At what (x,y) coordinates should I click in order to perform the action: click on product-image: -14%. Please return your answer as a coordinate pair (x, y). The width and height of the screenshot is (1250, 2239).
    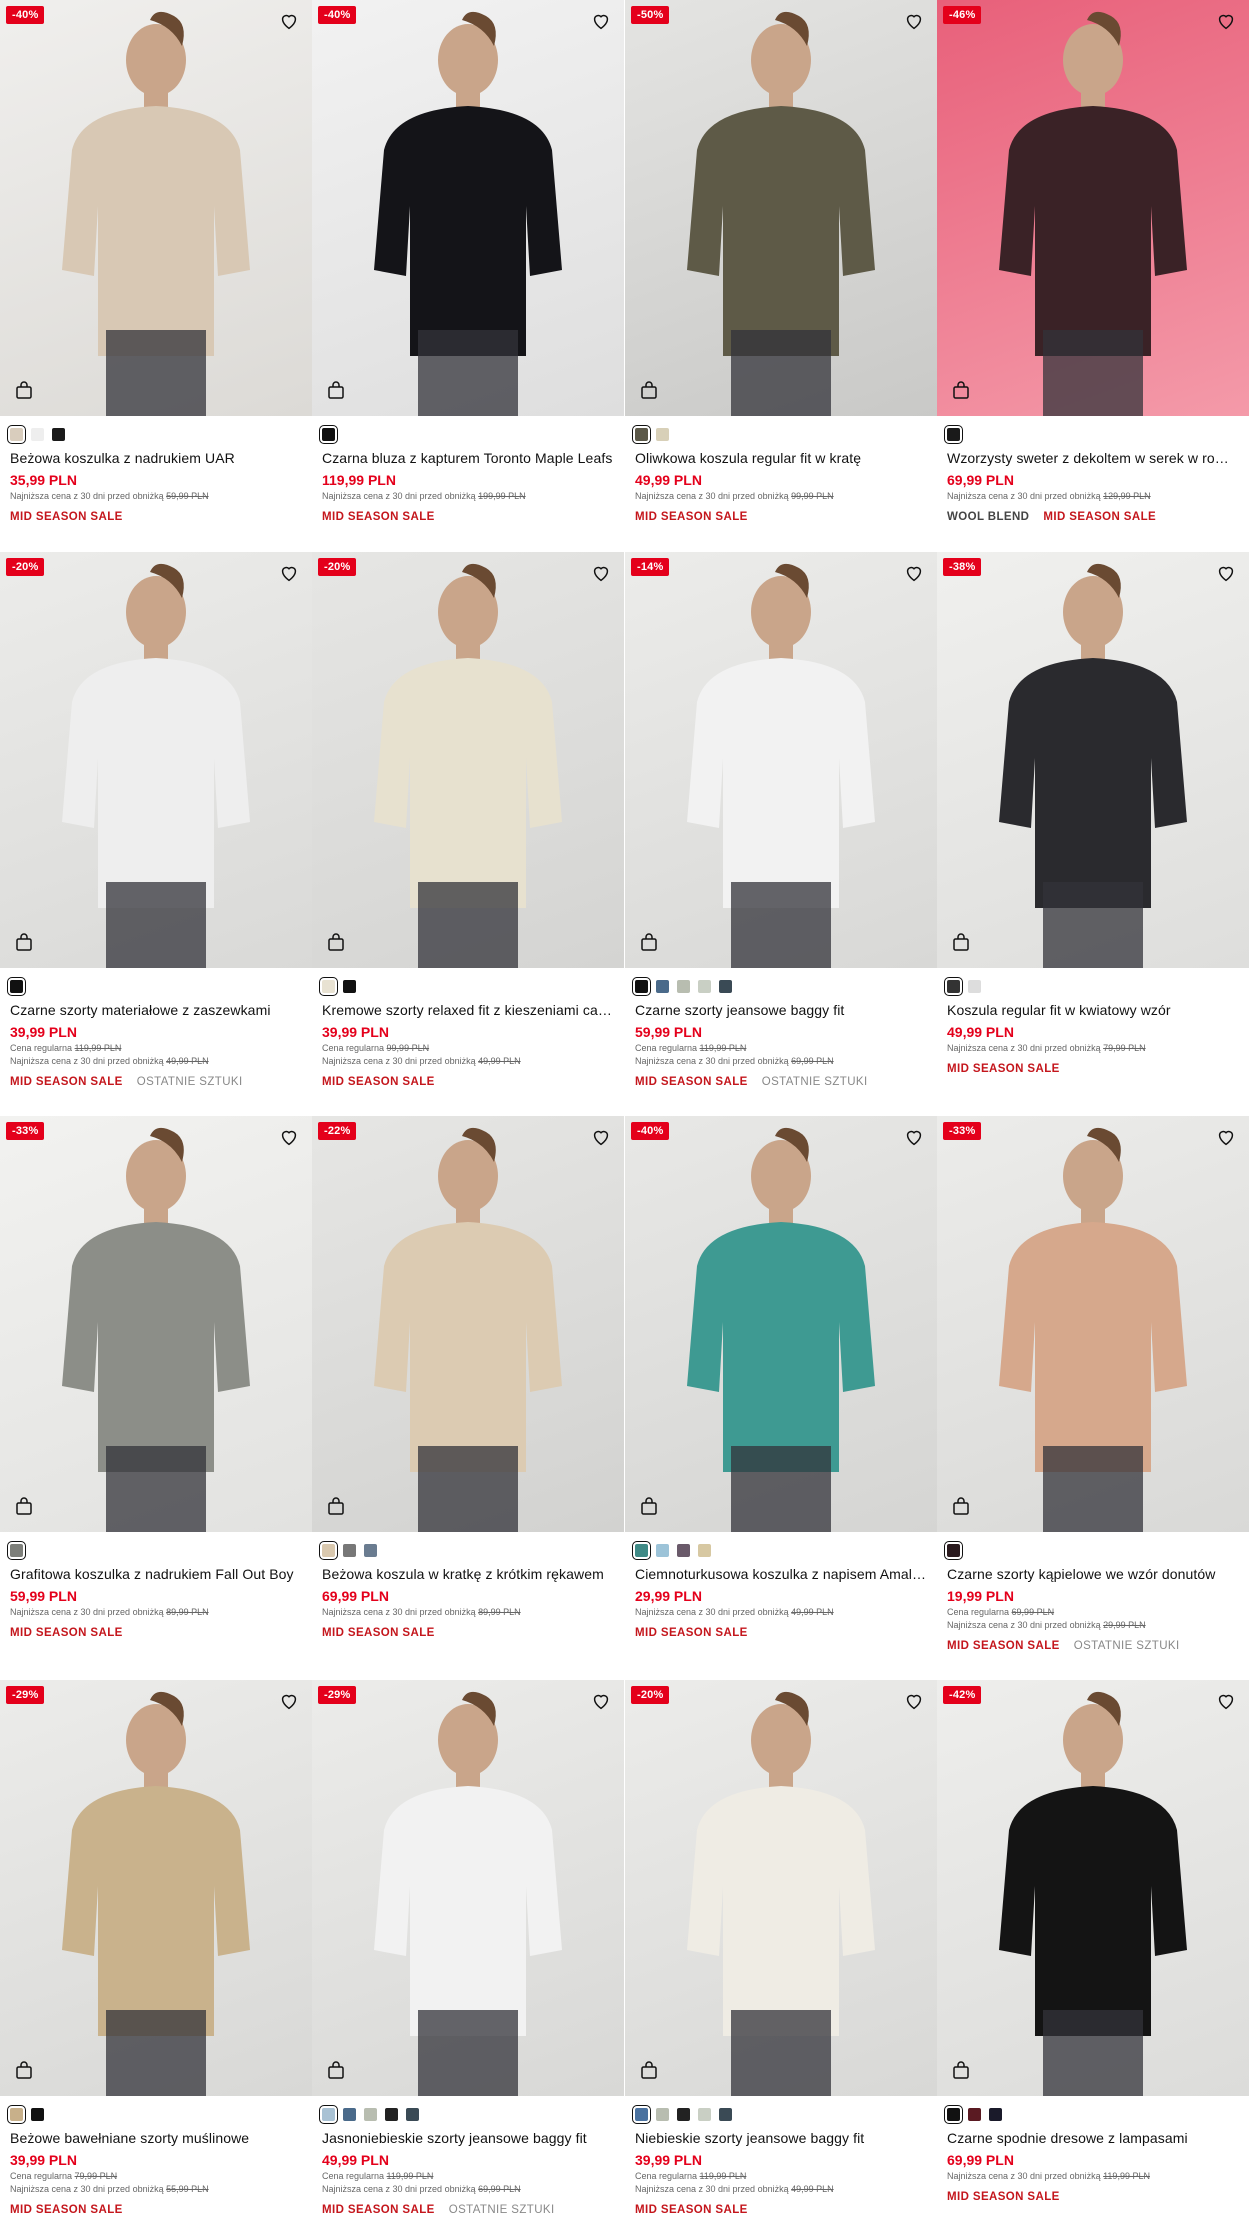
    Looking at the image, I should click on (781, 760).